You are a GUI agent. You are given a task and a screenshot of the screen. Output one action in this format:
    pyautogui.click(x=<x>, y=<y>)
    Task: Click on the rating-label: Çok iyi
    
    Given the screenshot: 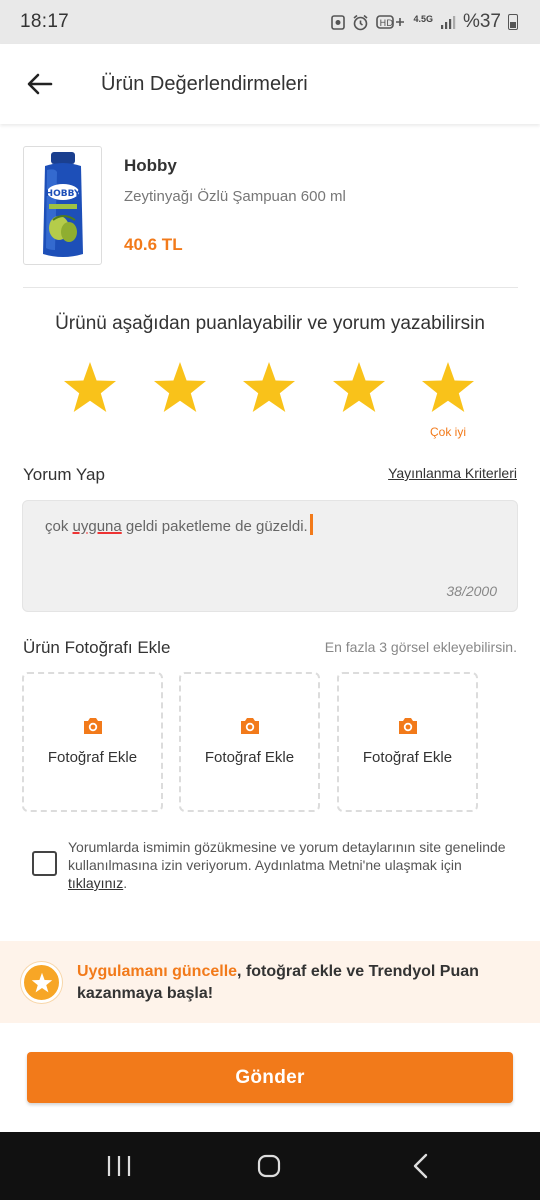 What is the action you would take?
    pyautogui.click(x=447, y=432)
    